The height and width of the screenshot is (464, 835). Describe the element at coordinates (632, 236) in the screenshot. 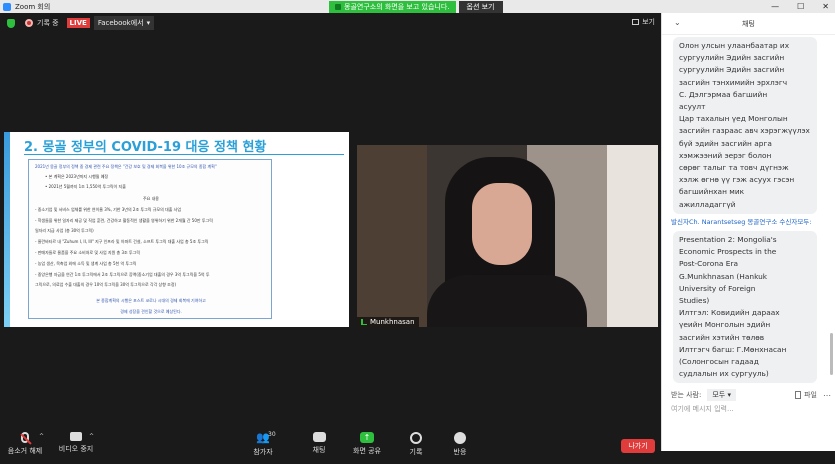

I see `door-background` at that location.